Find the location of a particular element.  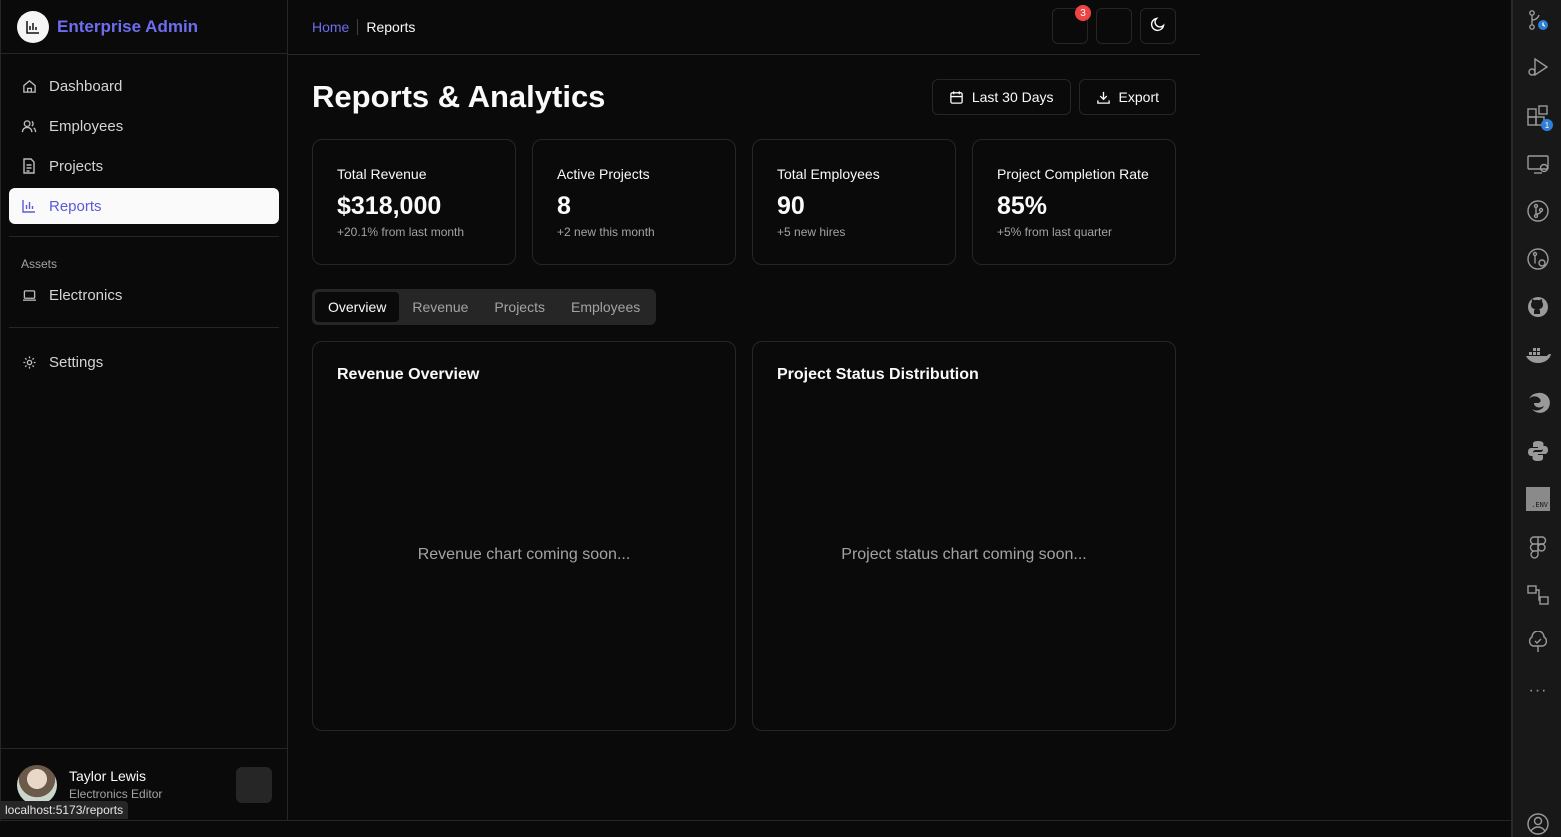

tab-projects: Projects is located at coordinates (519, 307).